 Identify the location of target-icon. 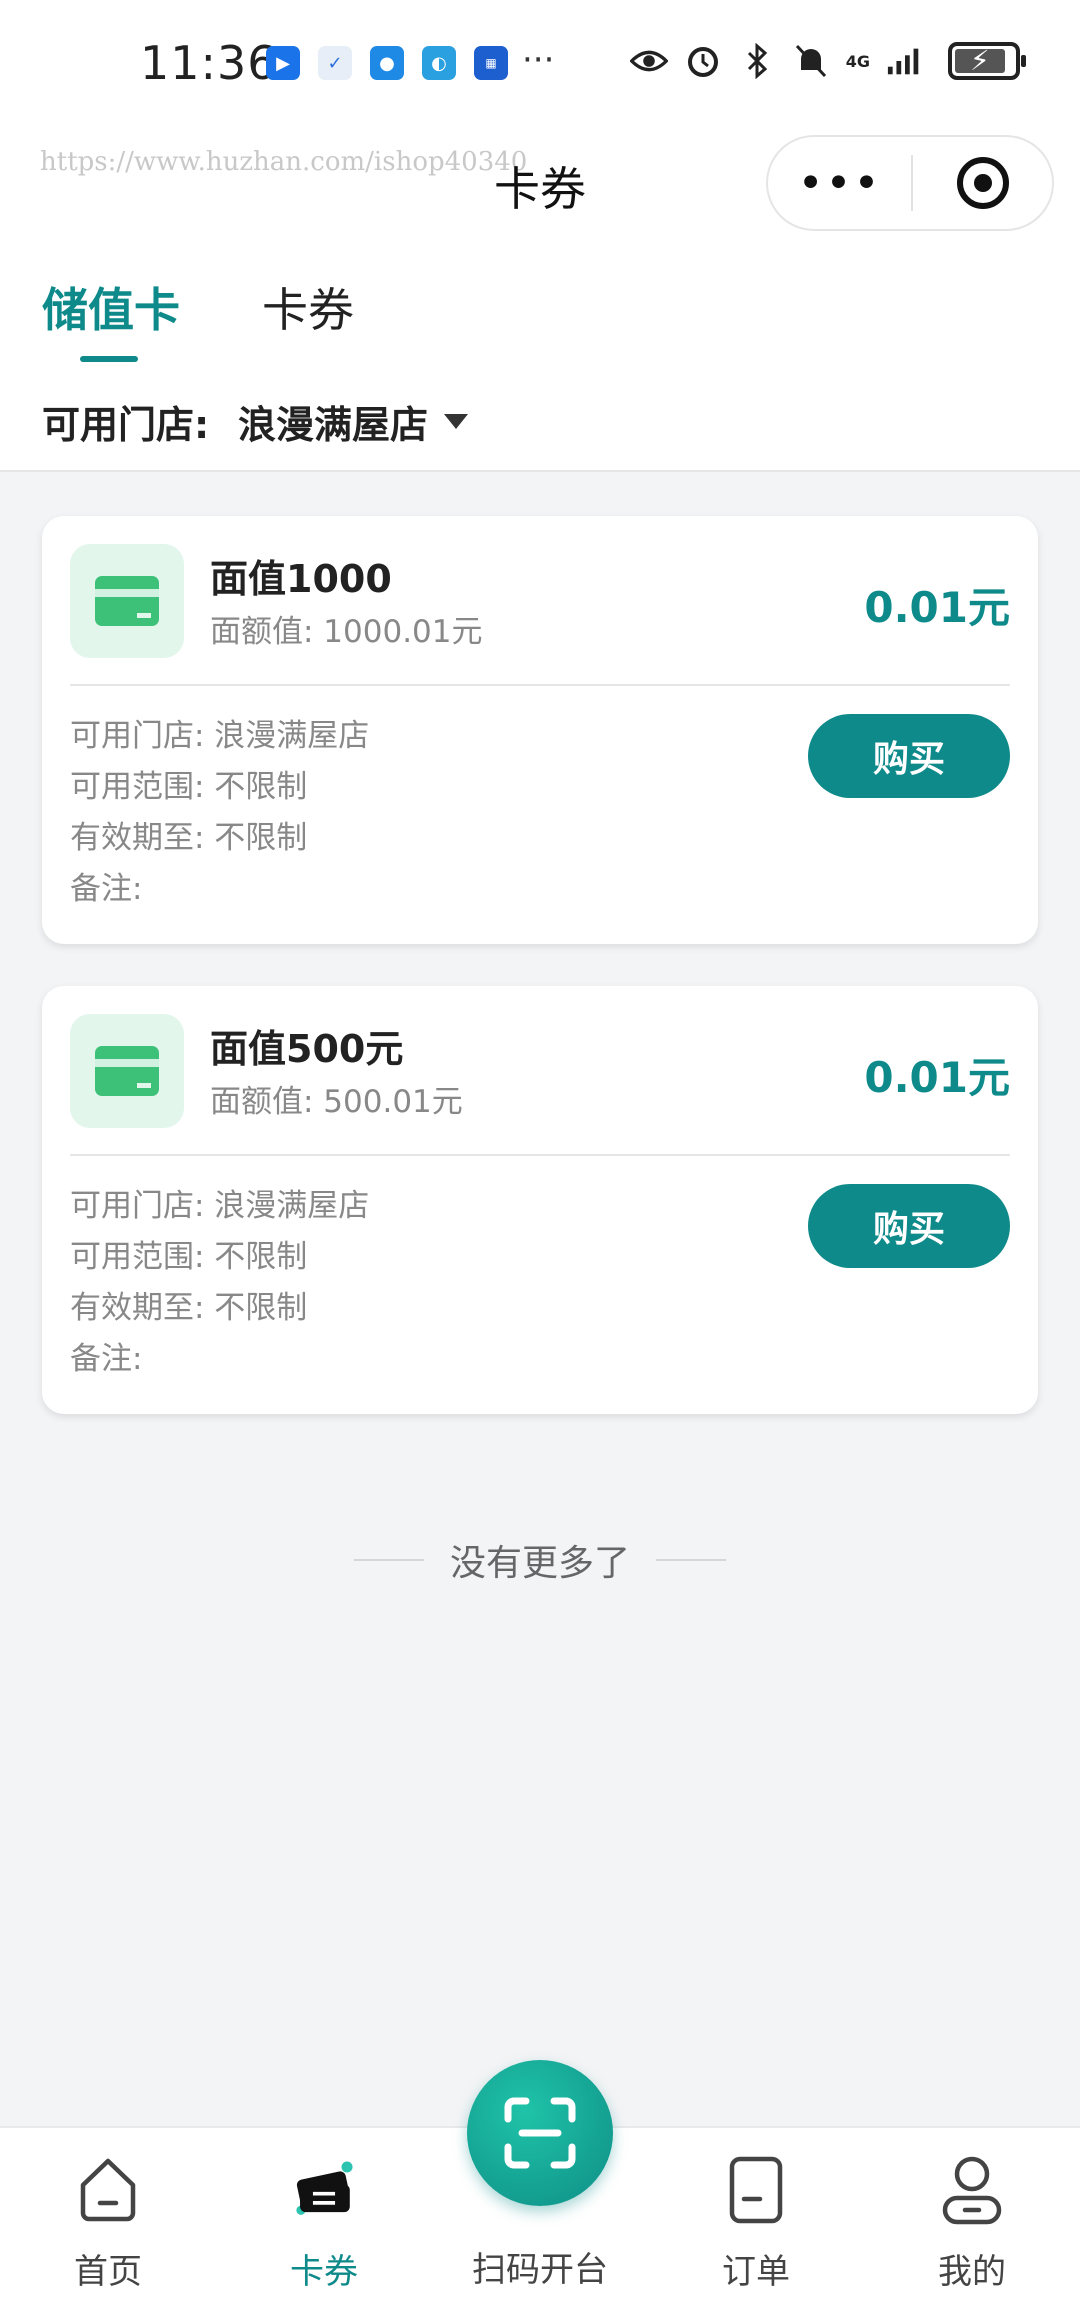
(982, 183).